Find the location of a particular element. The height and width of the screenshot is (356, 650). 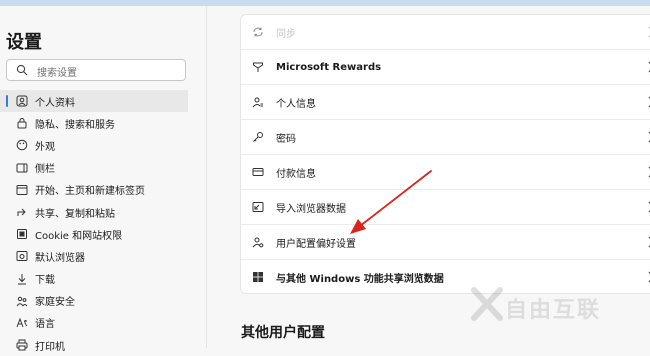

home-icon is located at coordinates (22, 190).